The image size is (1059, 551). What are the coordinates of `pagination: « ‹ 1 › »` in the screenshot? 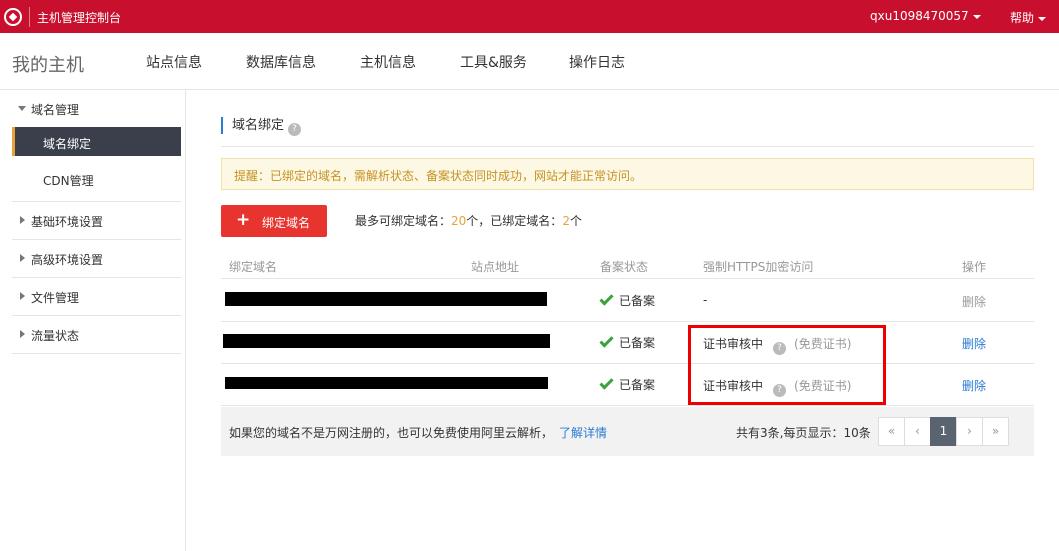 It's located at (943, 431).